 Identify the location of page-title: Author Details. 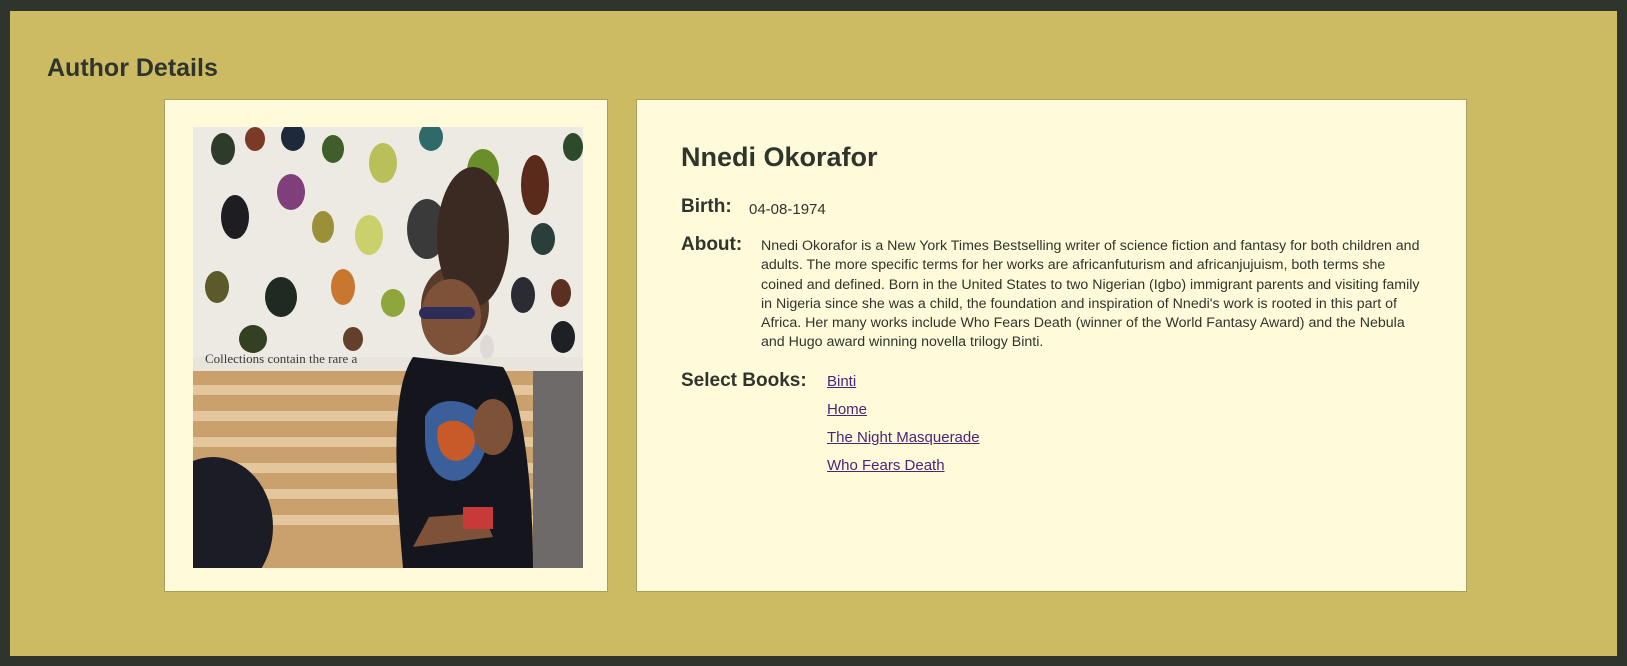
(132, 68).